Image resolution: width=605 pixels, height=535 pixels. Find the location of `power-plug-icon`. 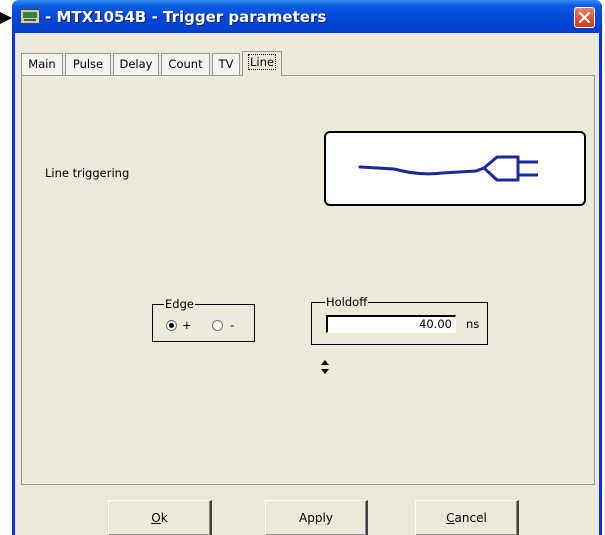

power-plug-icon is located at coordinates (448, 168).